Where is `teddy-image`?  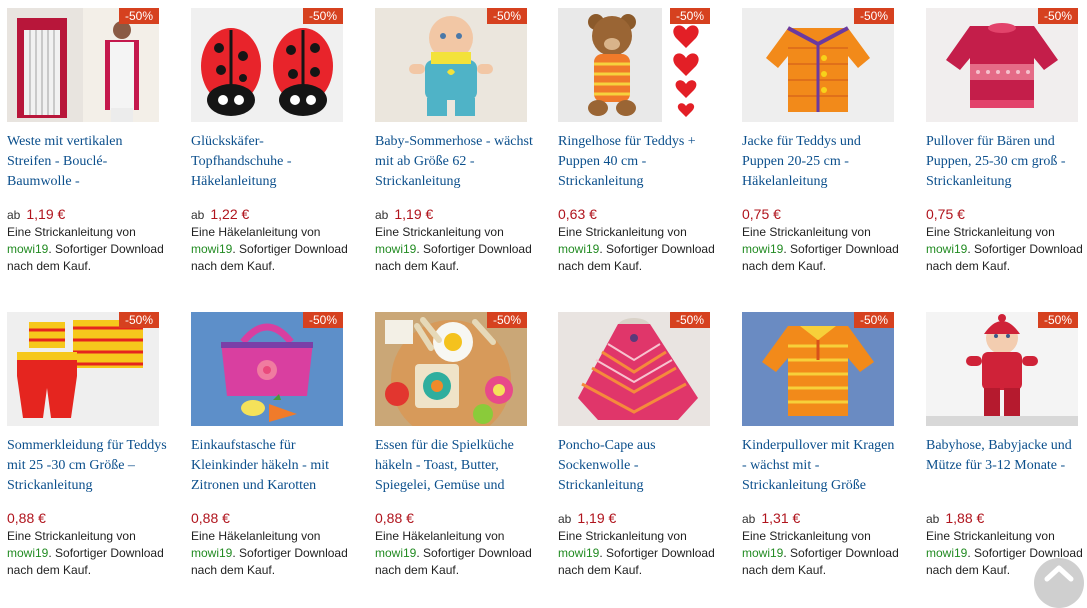 teddy-image is located at coordinates (634, 65).